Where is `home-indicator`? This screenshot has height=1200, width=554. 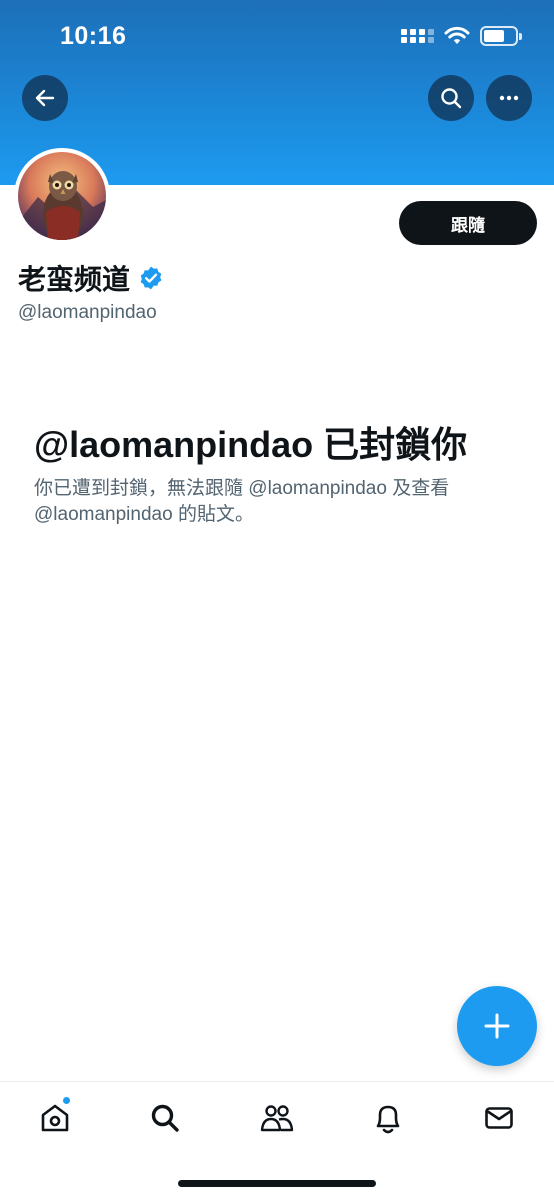
home-indicator is located at coordinates (277, 1183).